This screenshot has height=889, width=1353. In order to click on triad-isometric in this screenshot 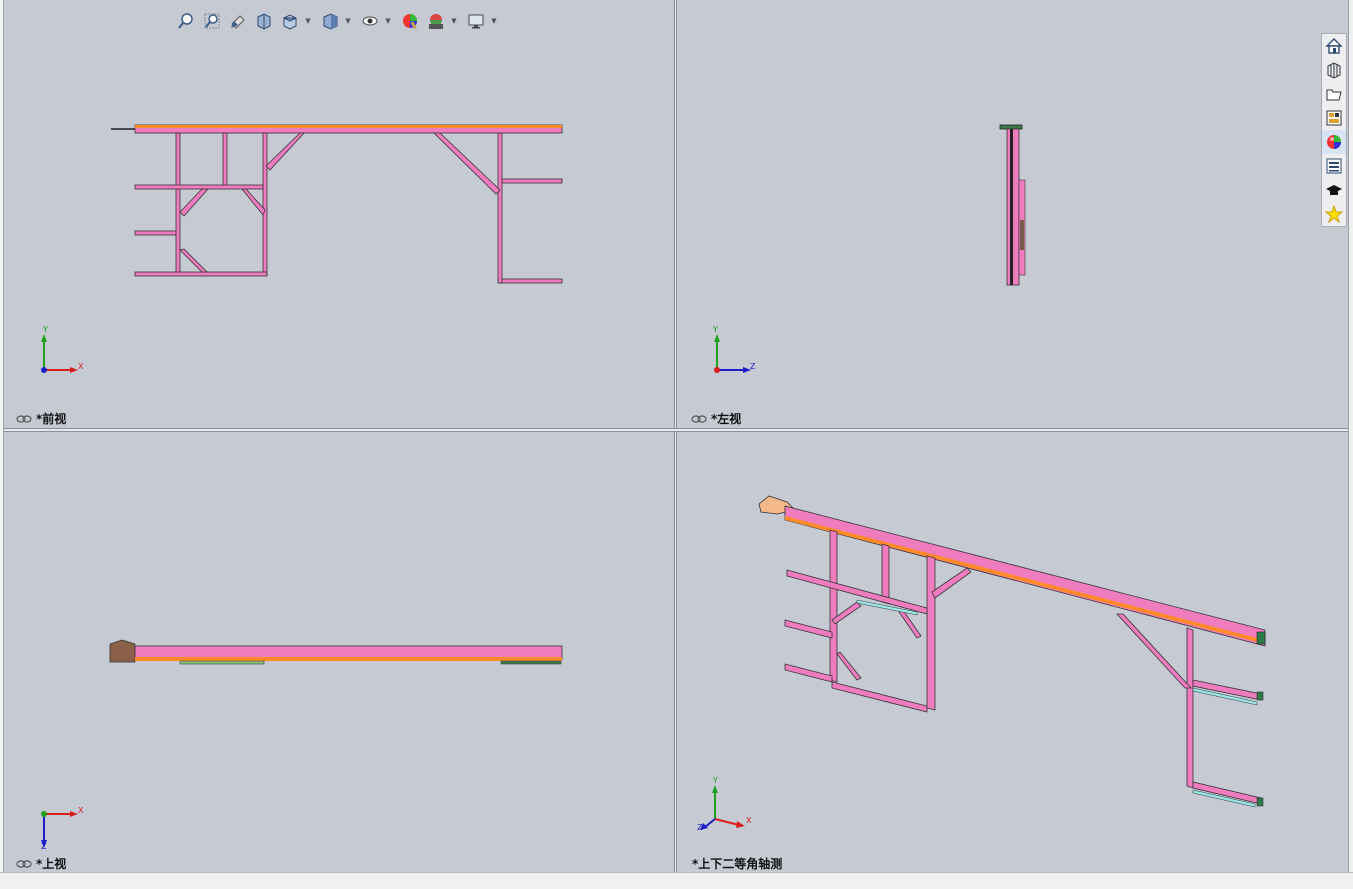, I will do `click(722, 807)`.